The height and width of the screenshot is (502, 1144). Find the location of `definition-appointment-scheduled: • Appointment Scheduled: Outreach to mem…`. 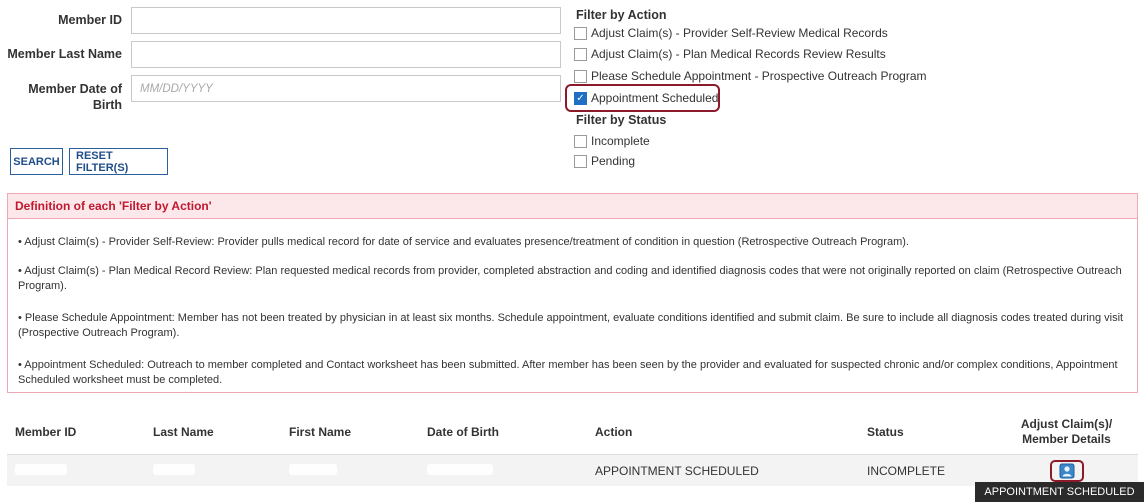

definition-appointment-scheduled: • Appointment Scheduled: Outreach to mem… is located at coordinates (568, 372).